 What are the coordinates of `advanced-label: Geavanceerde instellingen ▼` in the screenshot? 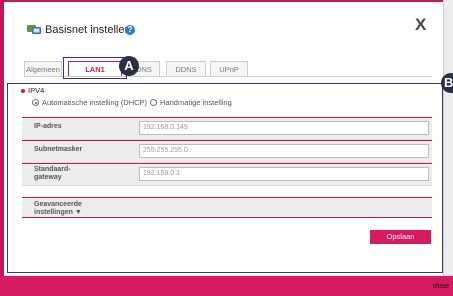 It's located at (58, 209).